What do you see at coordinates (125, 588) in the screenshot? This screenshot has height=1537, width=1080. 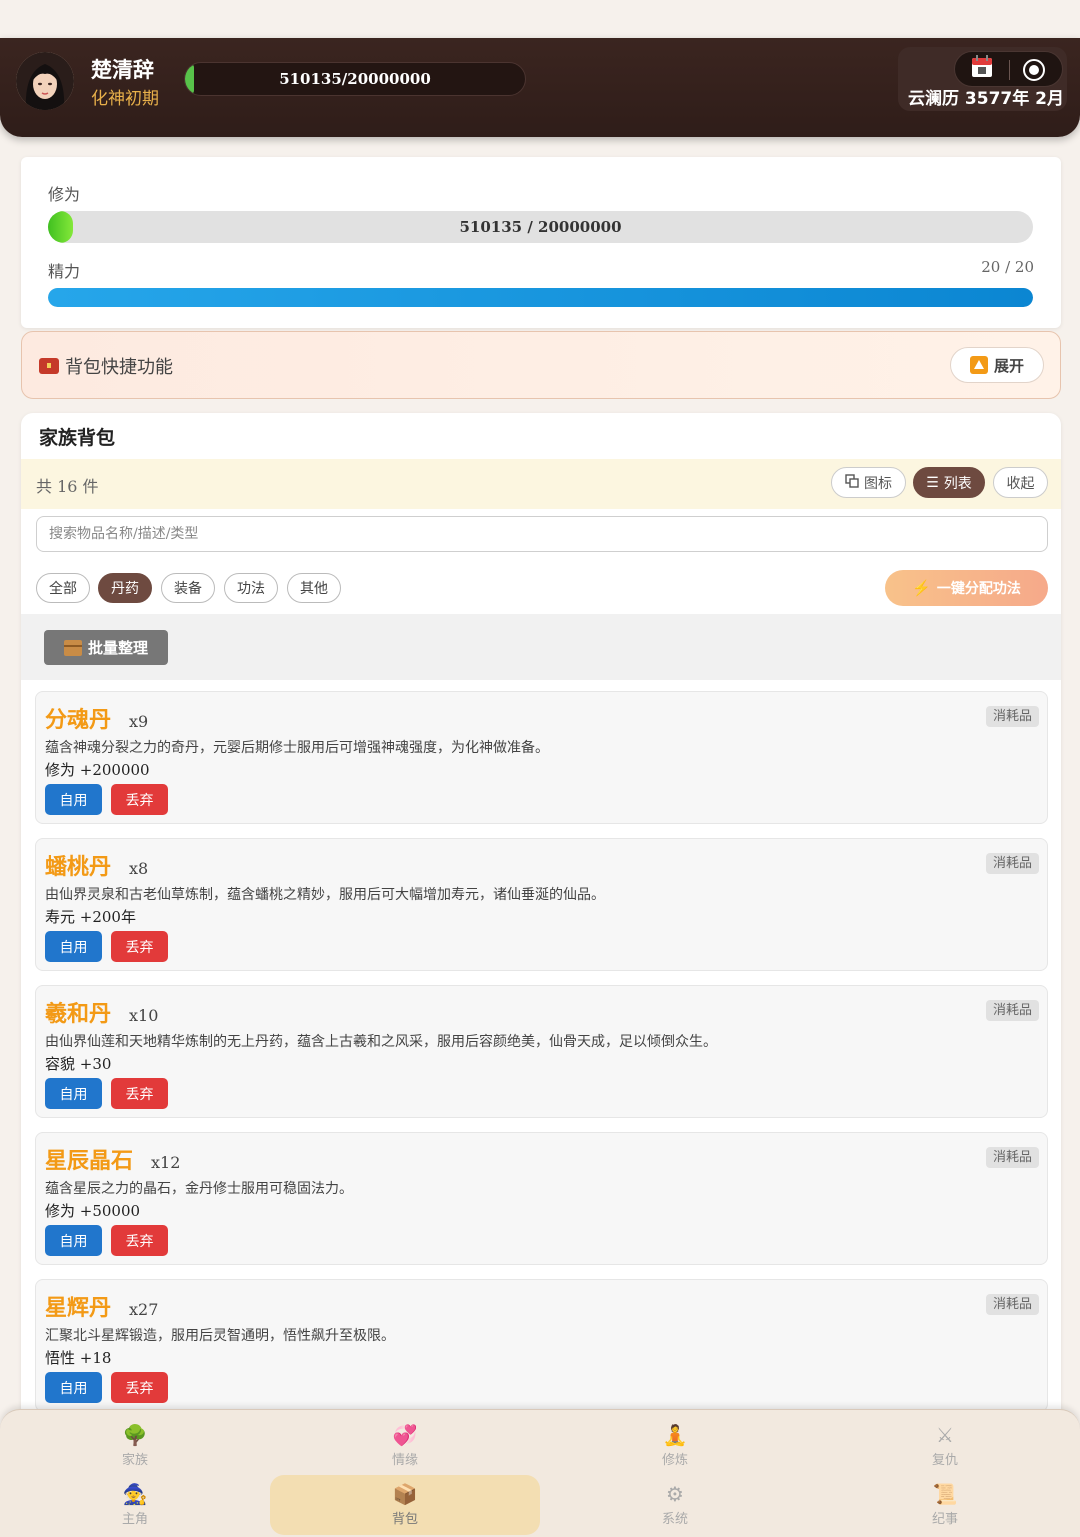 I see `filter-pills: 丹药` at bounding box center [125, 588].